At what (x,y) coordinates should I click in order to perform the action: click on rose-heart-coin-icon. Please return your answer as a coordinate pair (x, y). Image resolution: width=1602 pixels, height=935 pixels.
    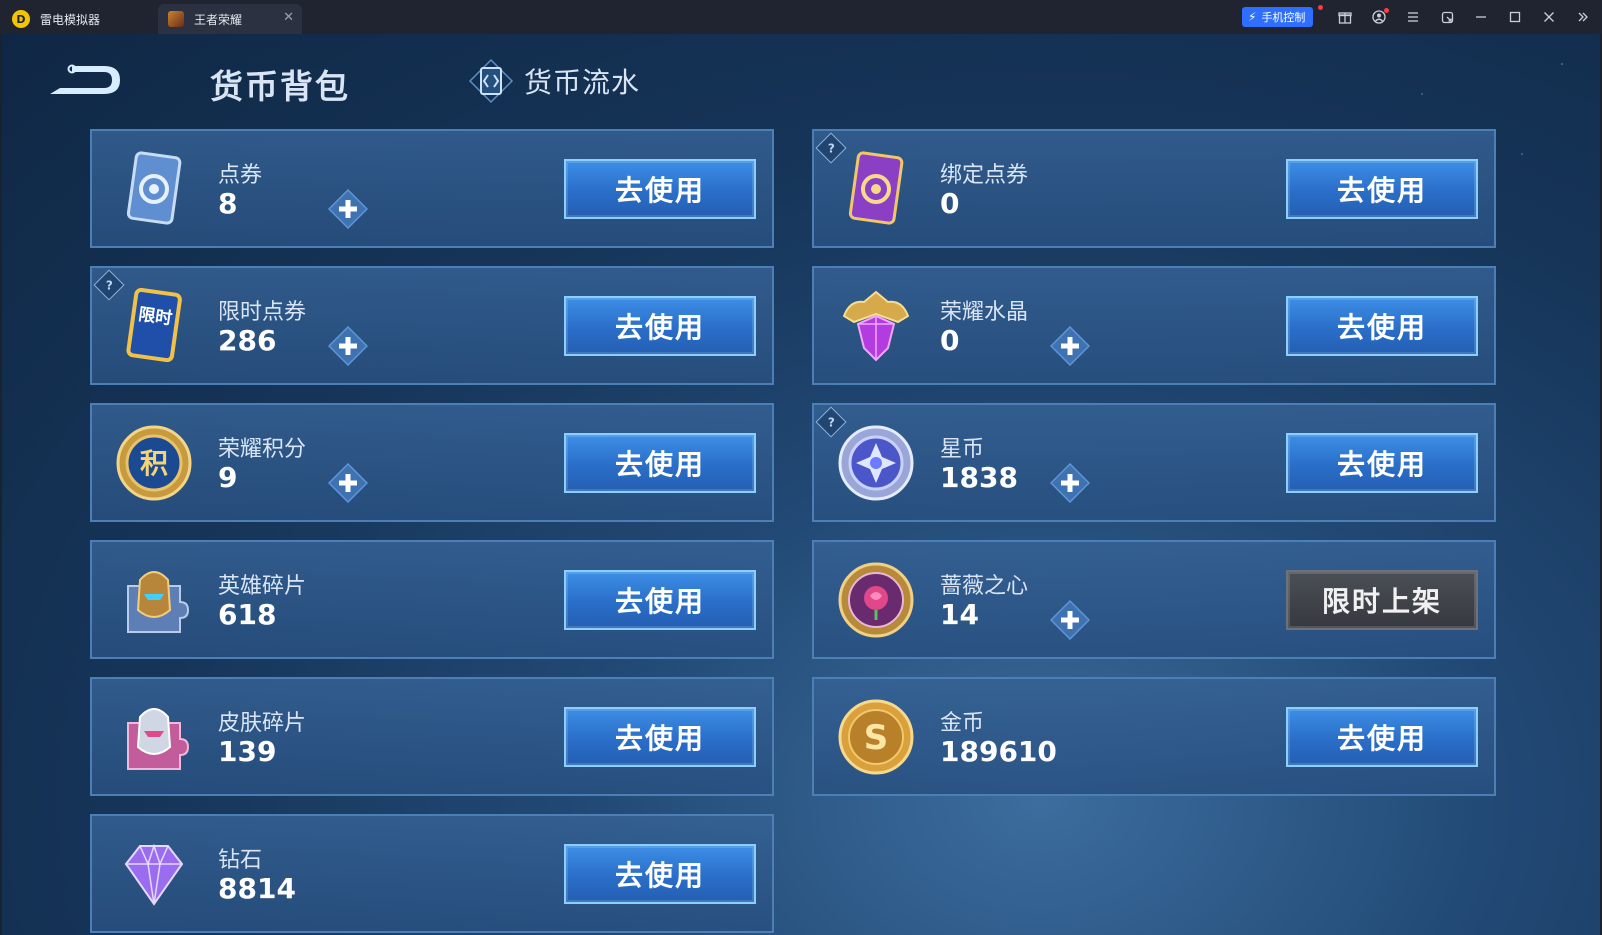
    Looking at the image, I should click on (876, 600).